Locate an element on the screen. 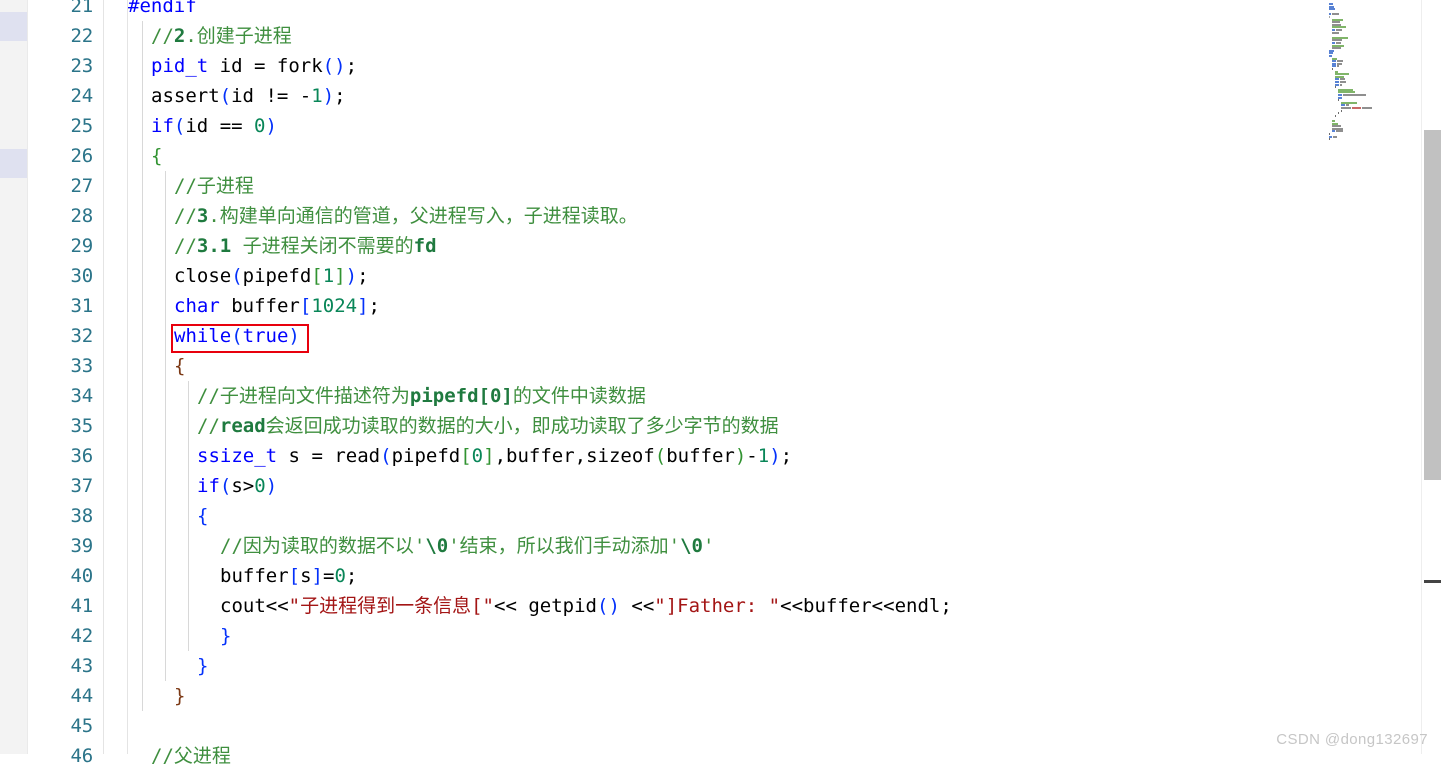 The width and height of the screenshot is (1442, 771). line-number-43: 43 is located at coordinates (82, 666).